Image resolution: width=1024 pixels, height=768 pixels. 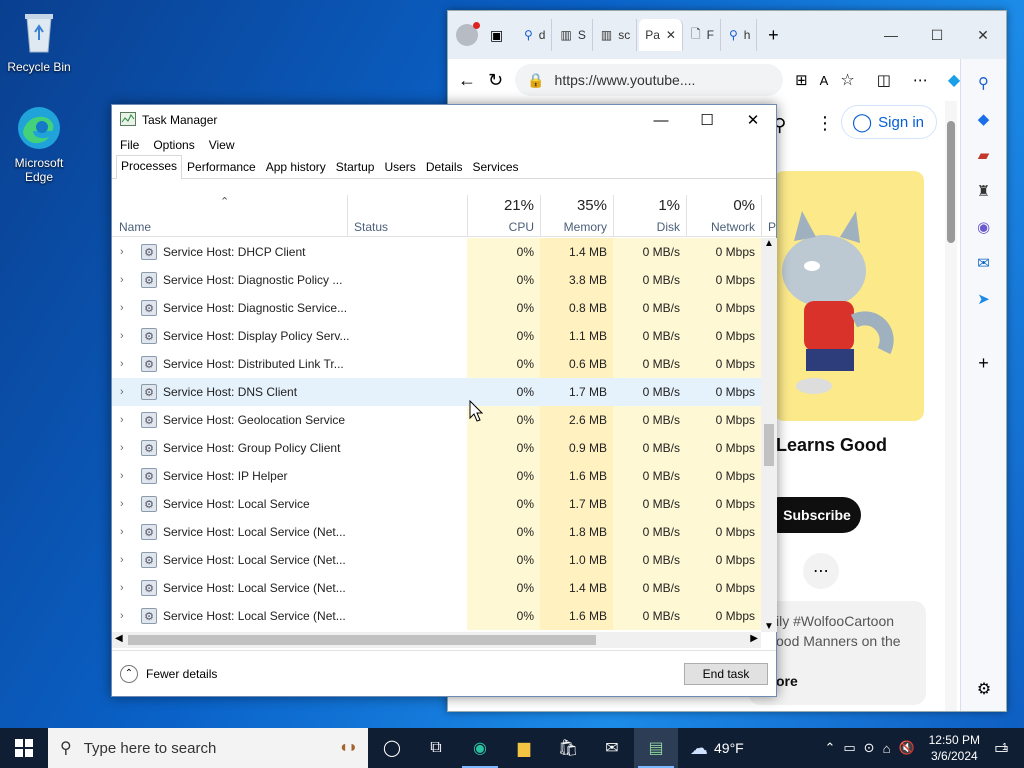 I want to click on m365-icon: ◉, so click(x=984, y=227).